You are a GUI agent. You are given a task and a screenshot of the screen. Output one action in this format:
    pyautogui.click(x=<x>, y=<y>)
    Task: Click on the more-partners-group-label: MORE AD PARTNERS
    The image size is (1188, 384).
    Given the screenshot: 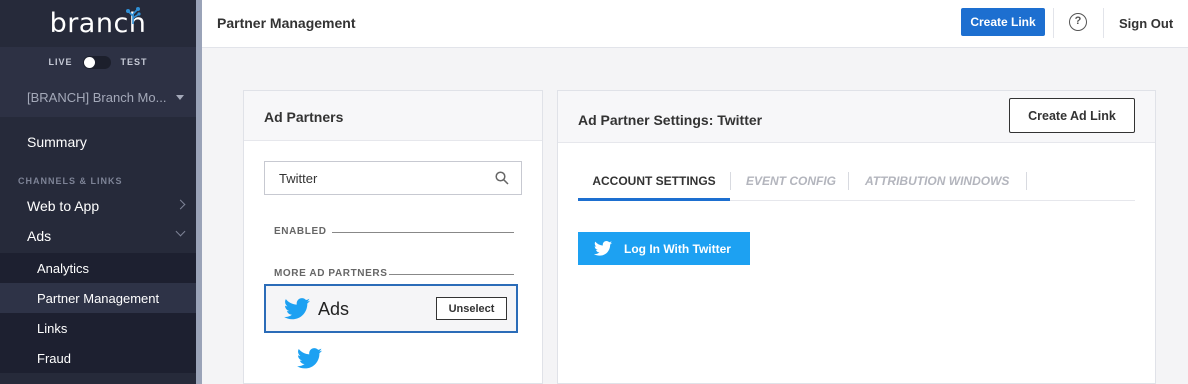 What is the action you would take?
    pyautogui.click(x=331, y=273)
    